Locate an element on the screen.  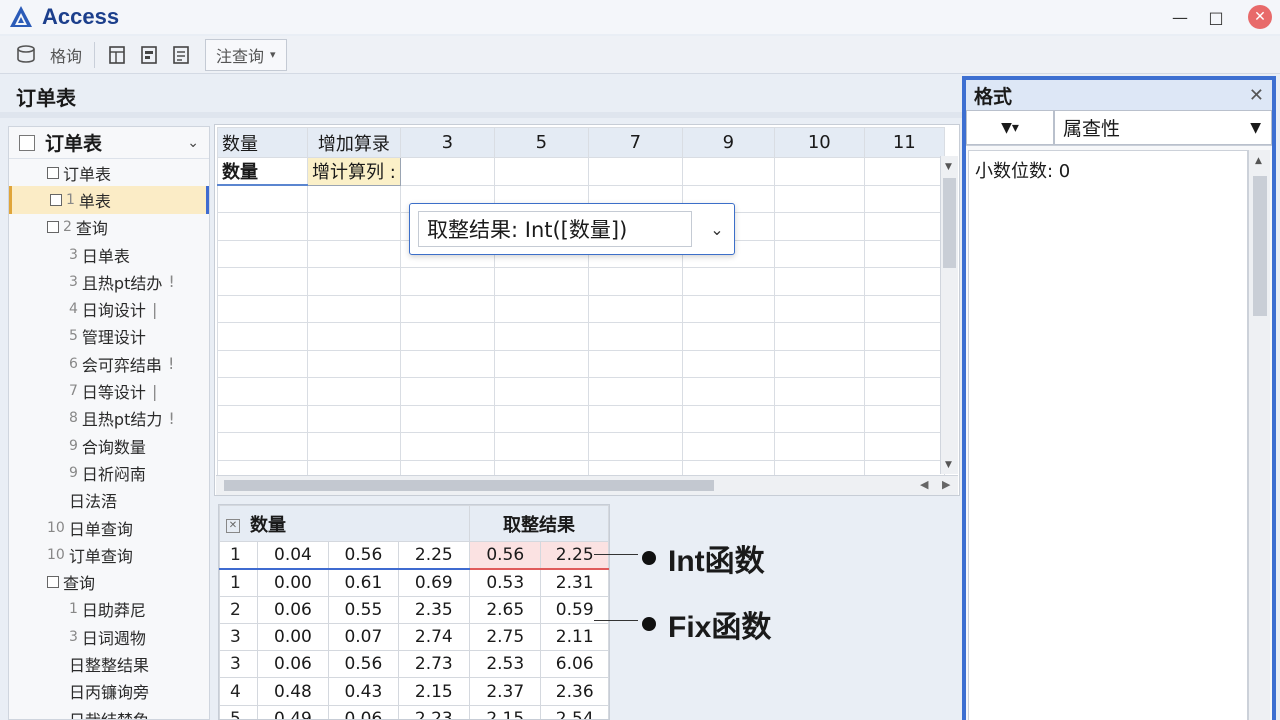
nav-item: 1 单表 is located at coordinates (109, 200).